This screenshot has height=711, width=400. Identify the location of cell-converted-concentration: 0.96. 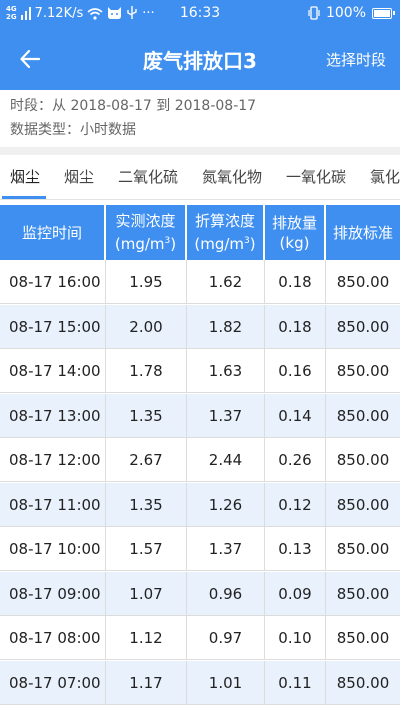
(226, 593).